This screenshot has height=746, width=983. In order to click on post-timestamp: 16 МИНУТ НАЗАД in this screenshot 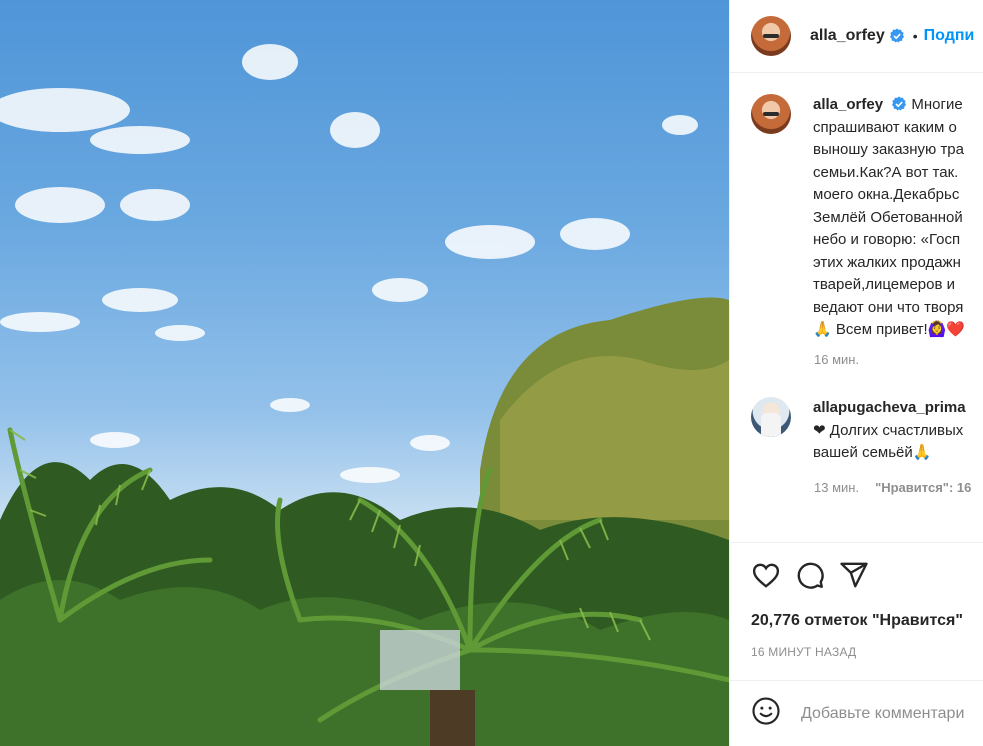, I will do `click(803, 652)`.